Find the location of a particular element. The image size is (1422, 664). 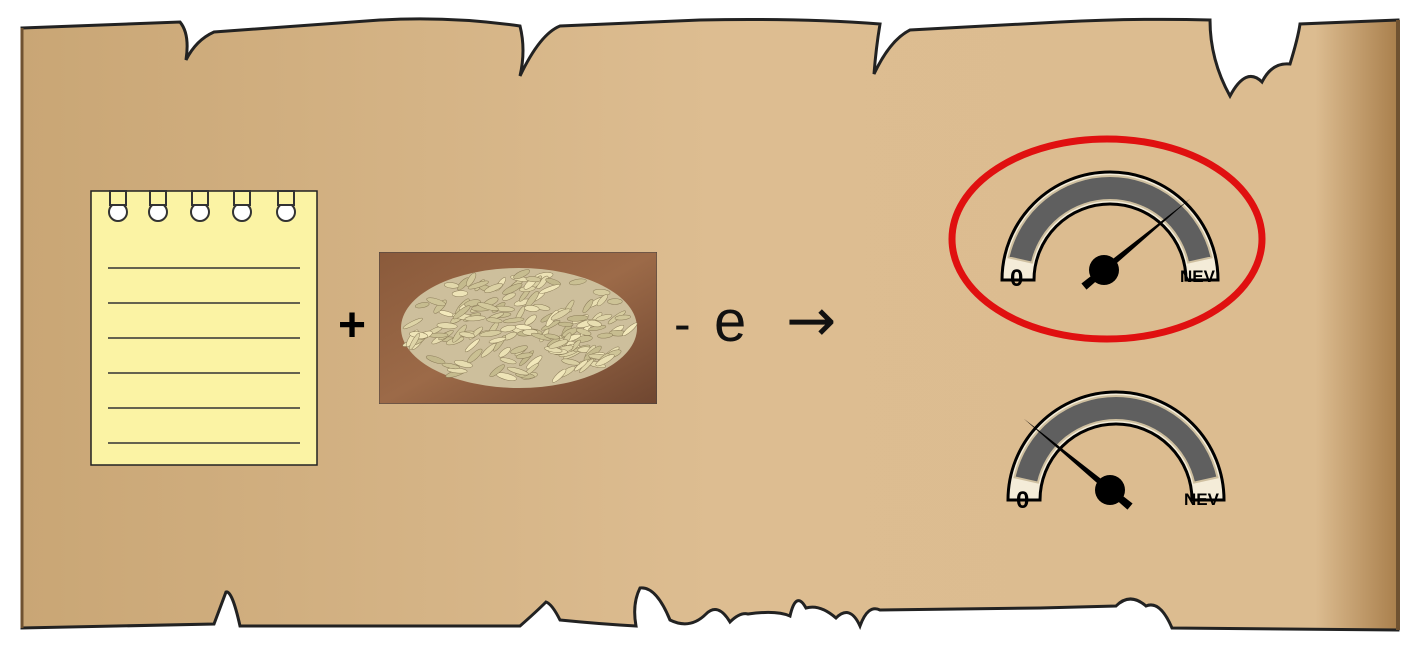

plus-sign: + is located at coordinates (352, 325).